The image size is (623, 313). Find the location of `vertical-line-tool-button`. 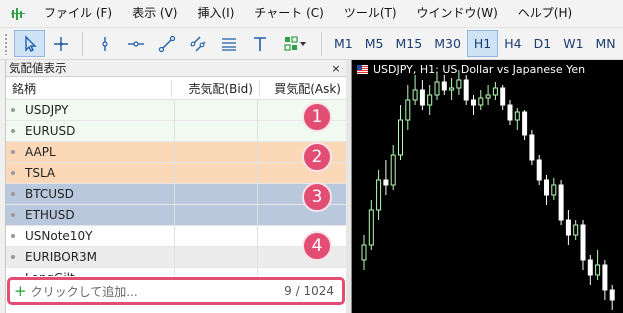

vertical-line-tool-button is located at coordinates (104, 43).